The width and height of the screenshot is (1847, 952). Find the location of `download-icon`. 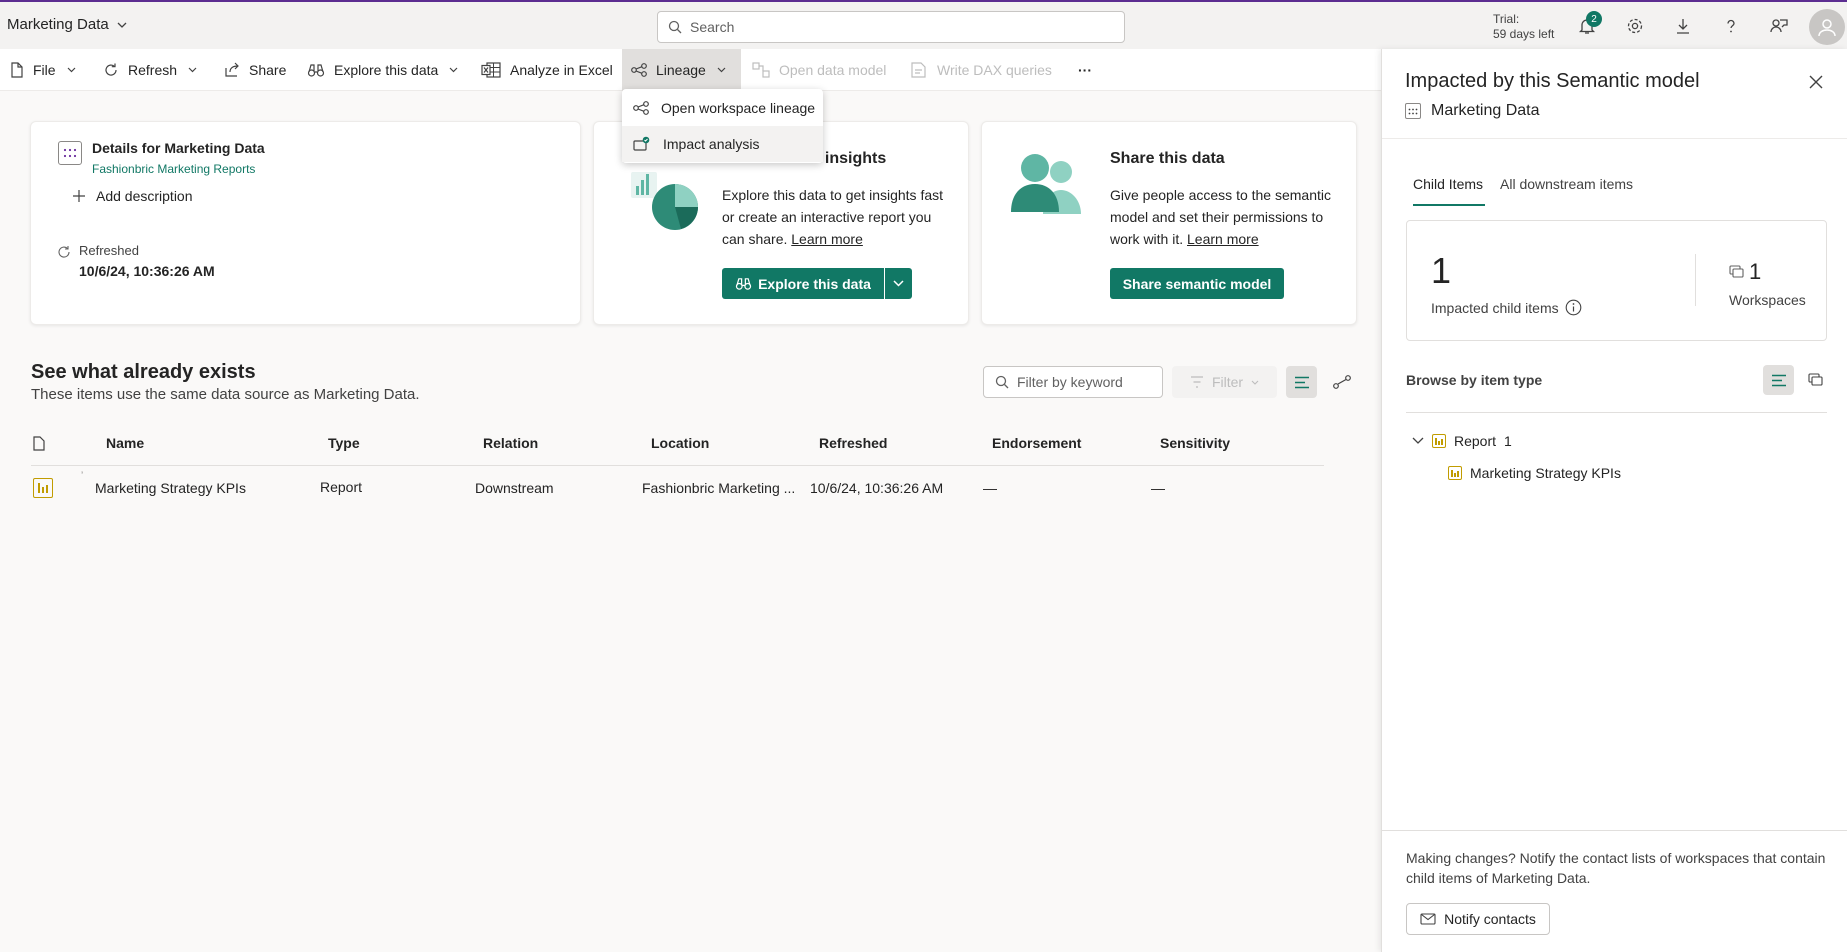

download-icon is located at coordinates (1683, 26).